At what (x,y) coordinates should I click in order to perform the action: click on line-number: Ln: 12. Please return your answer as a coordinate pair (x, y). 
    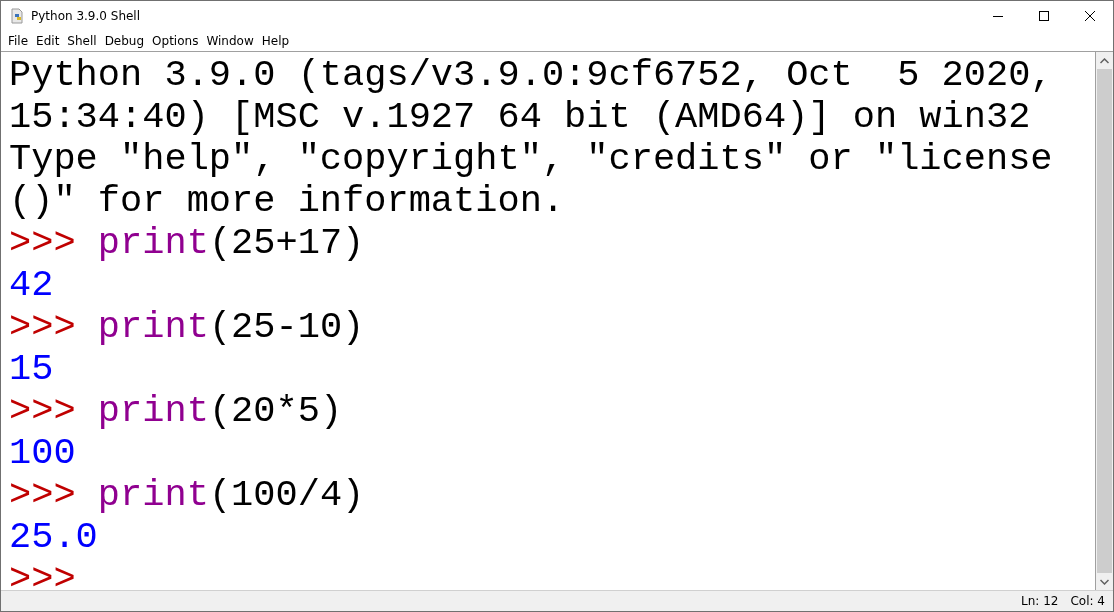
    Looking at the image, I should click on (1040, 601).